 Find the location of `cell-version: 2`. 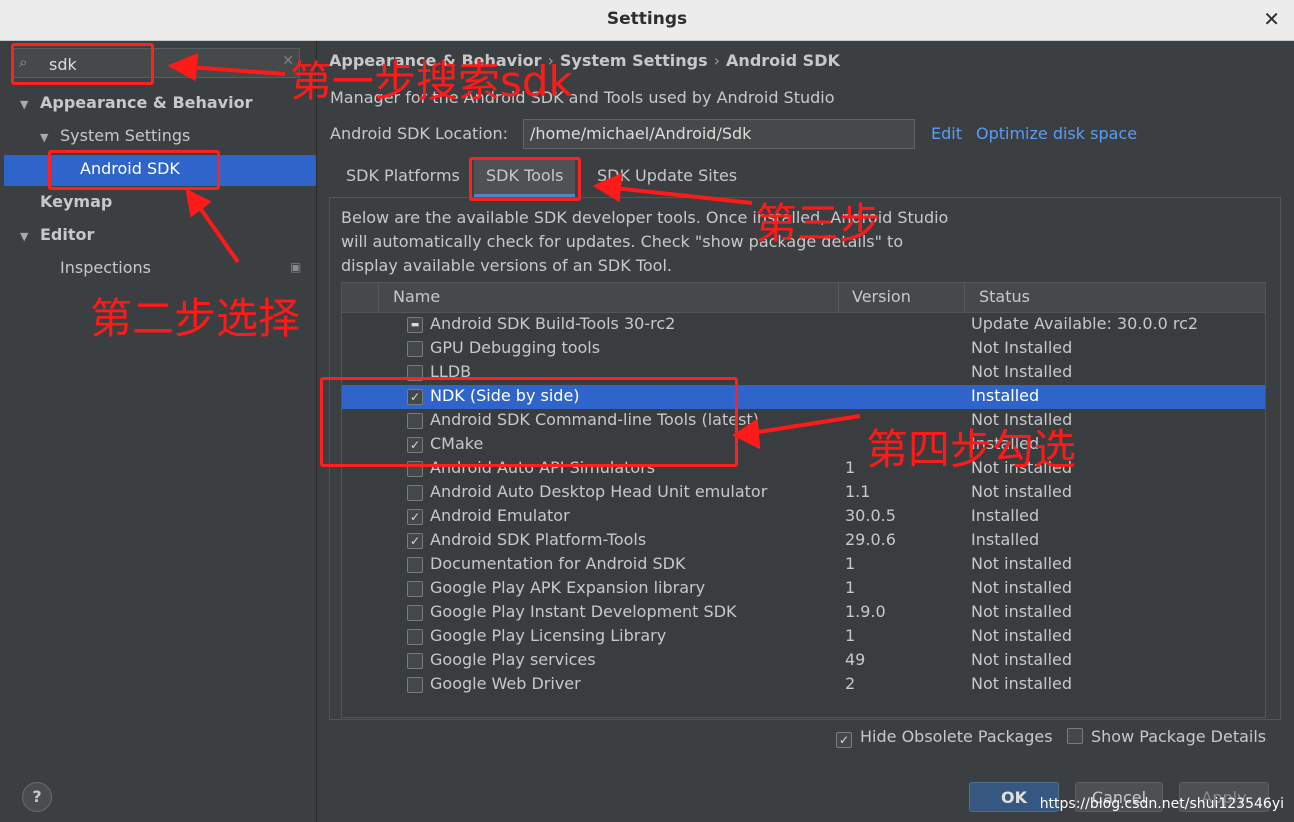

cell-version: 2 is located at coordinates (850, 683).